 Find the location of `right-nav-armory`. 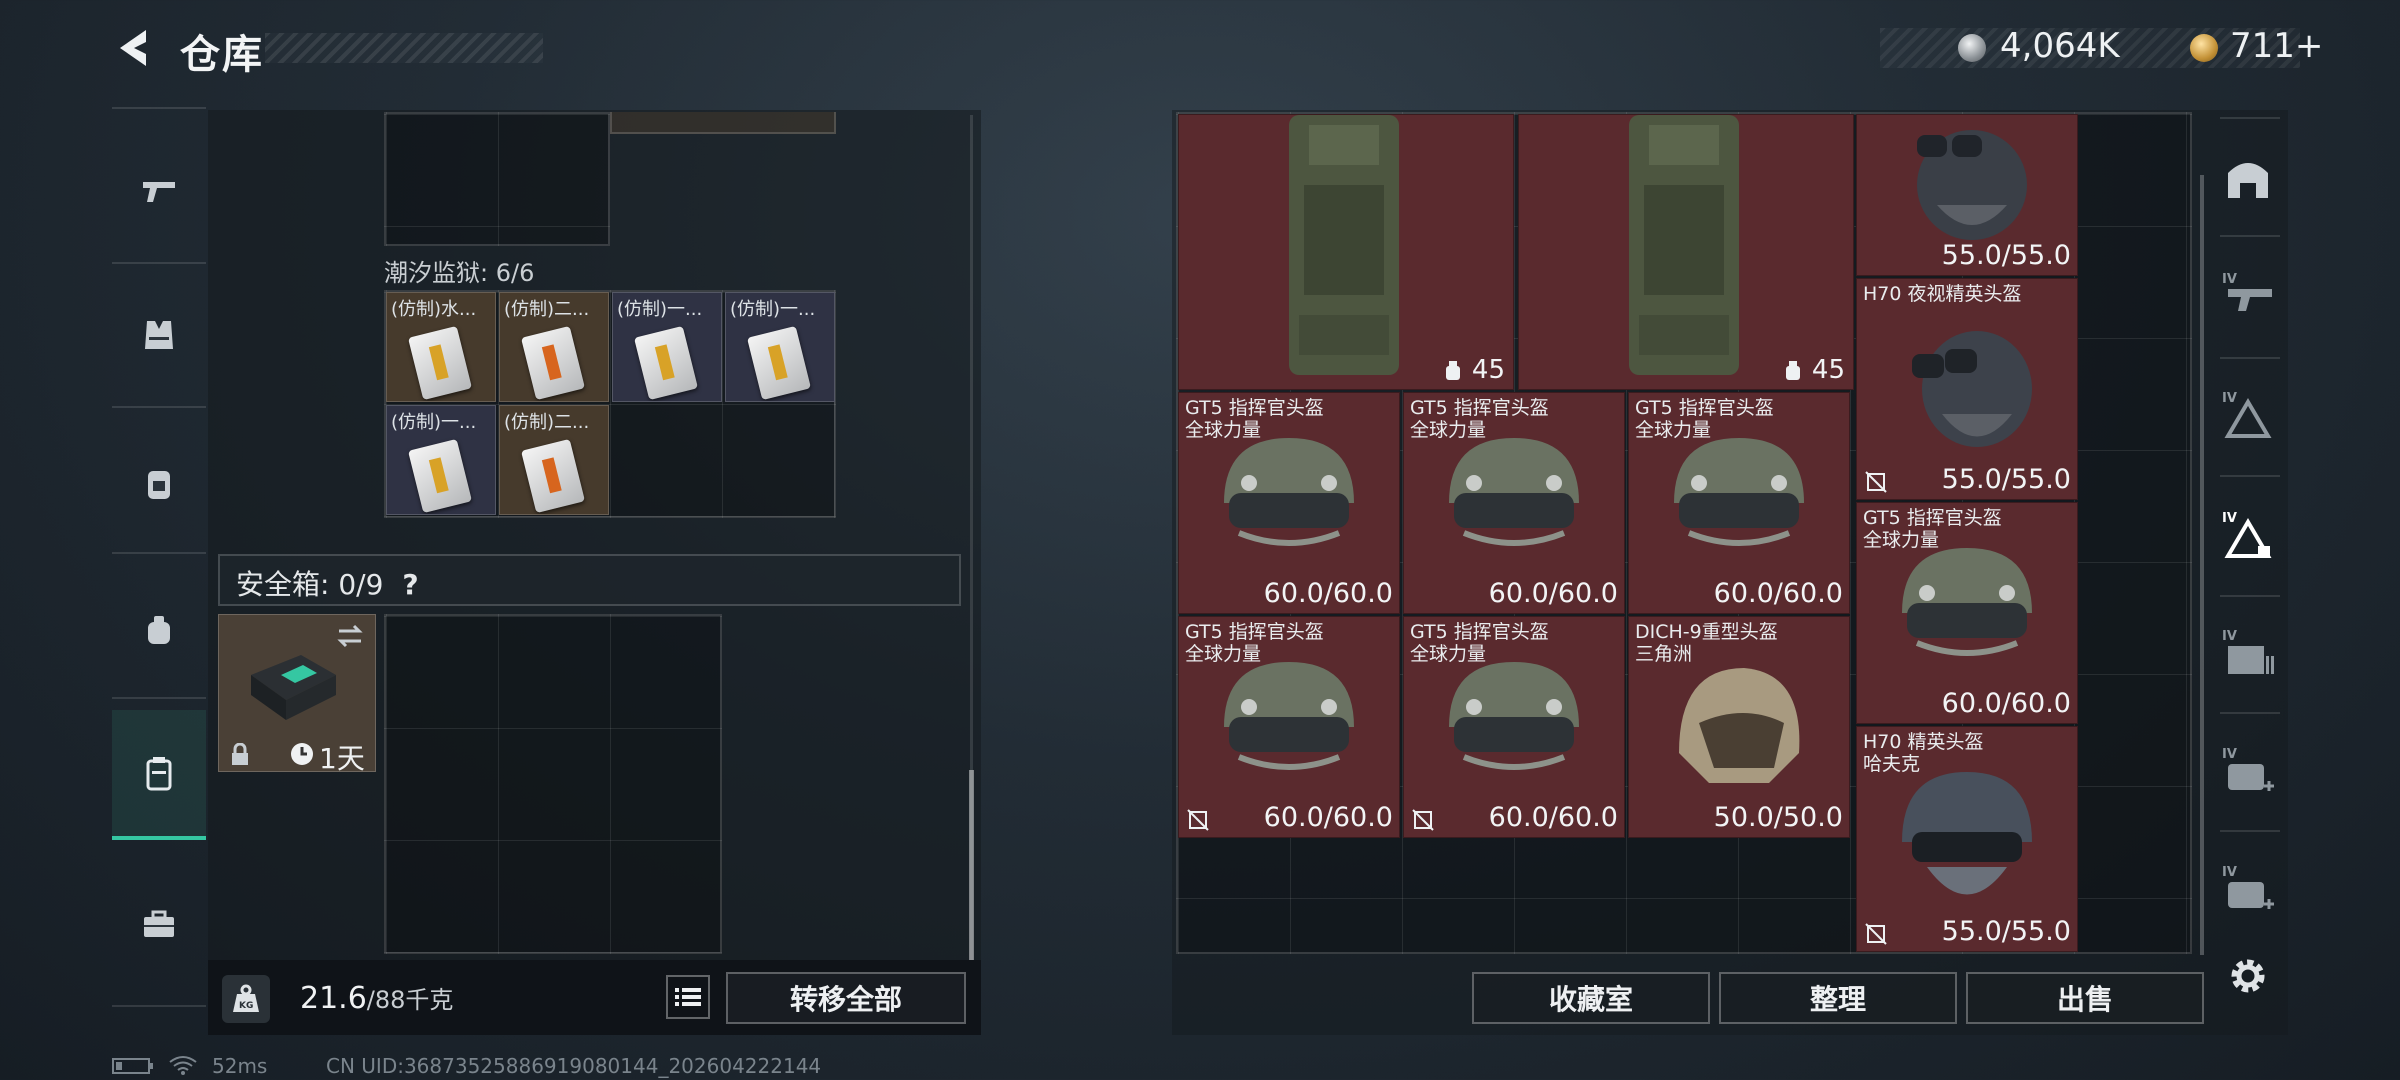

right-nav-armory is located at coordinates (2248, 178).